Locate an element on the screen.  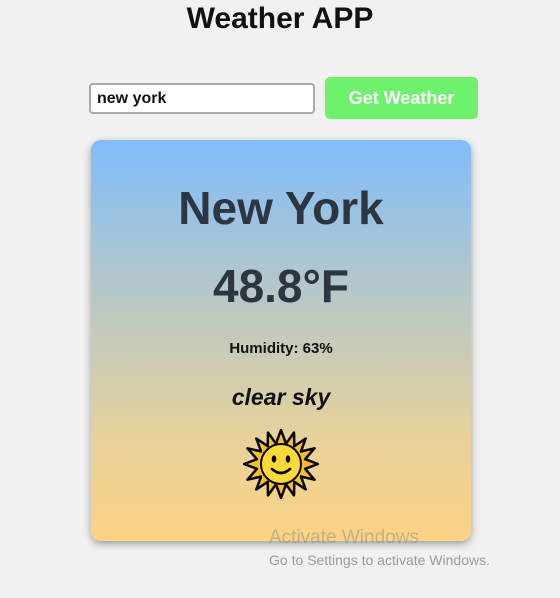
humidity: Humidity: 63% is located at coordinates (281, 349).